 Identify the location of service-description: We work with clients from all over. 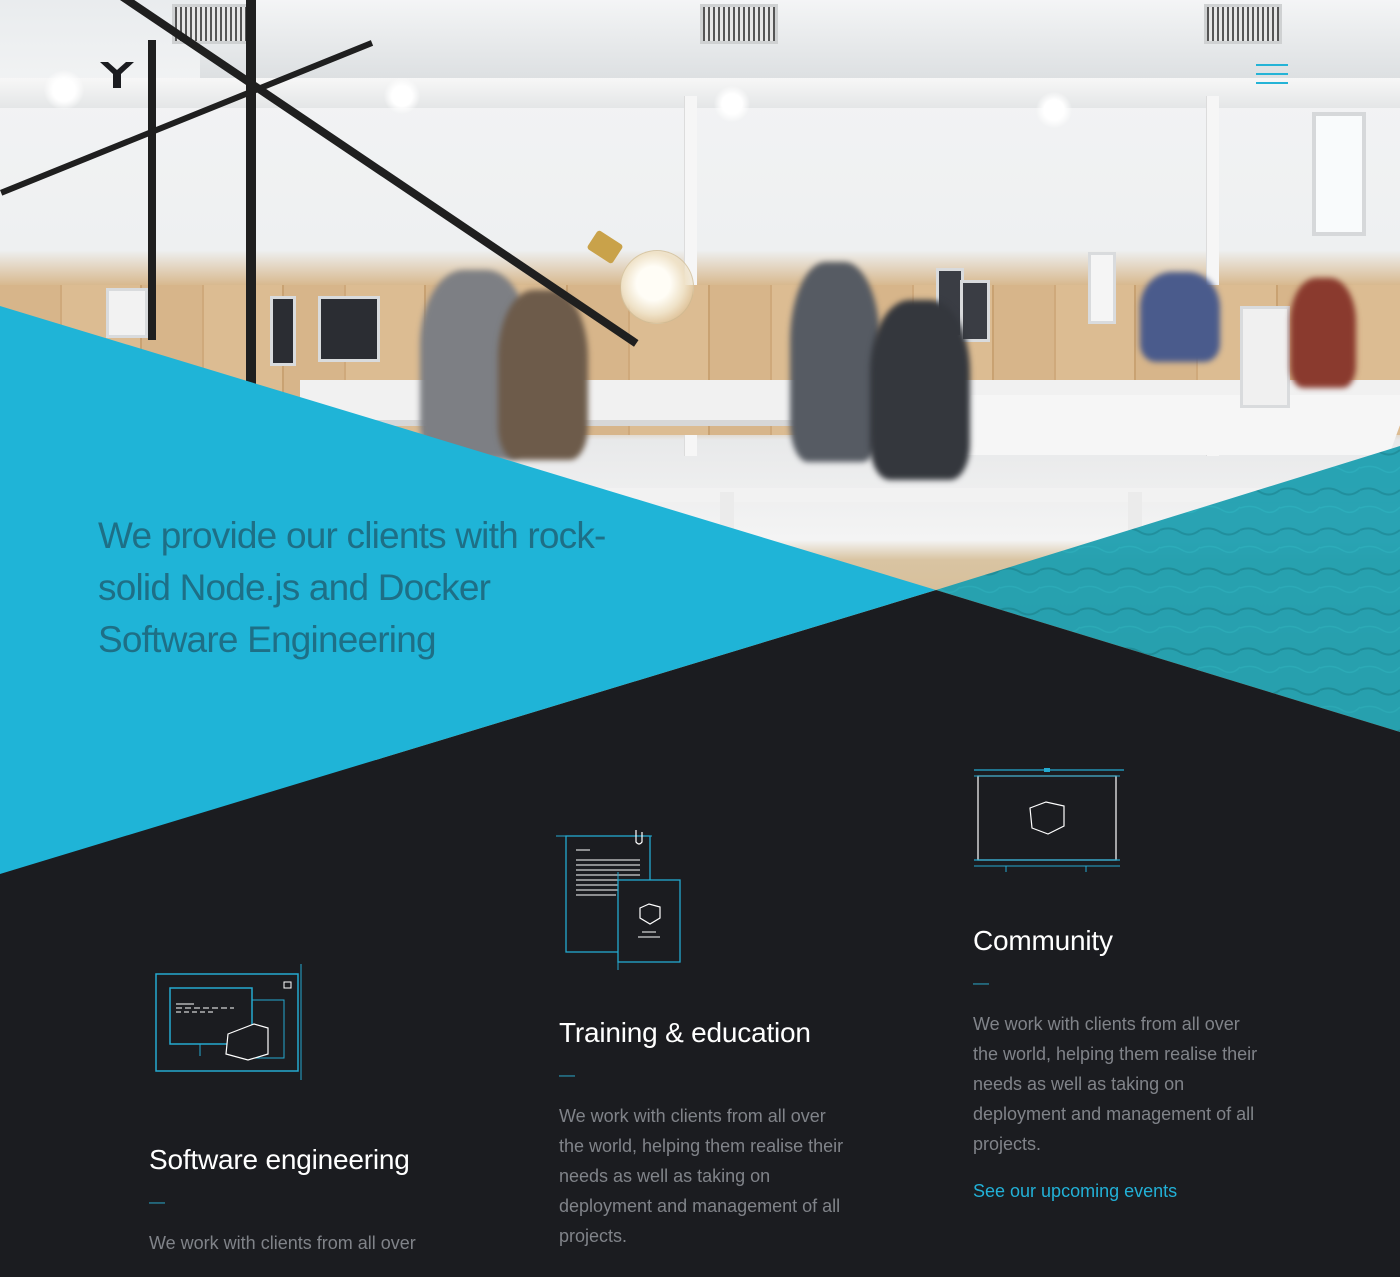
(282, 1243).